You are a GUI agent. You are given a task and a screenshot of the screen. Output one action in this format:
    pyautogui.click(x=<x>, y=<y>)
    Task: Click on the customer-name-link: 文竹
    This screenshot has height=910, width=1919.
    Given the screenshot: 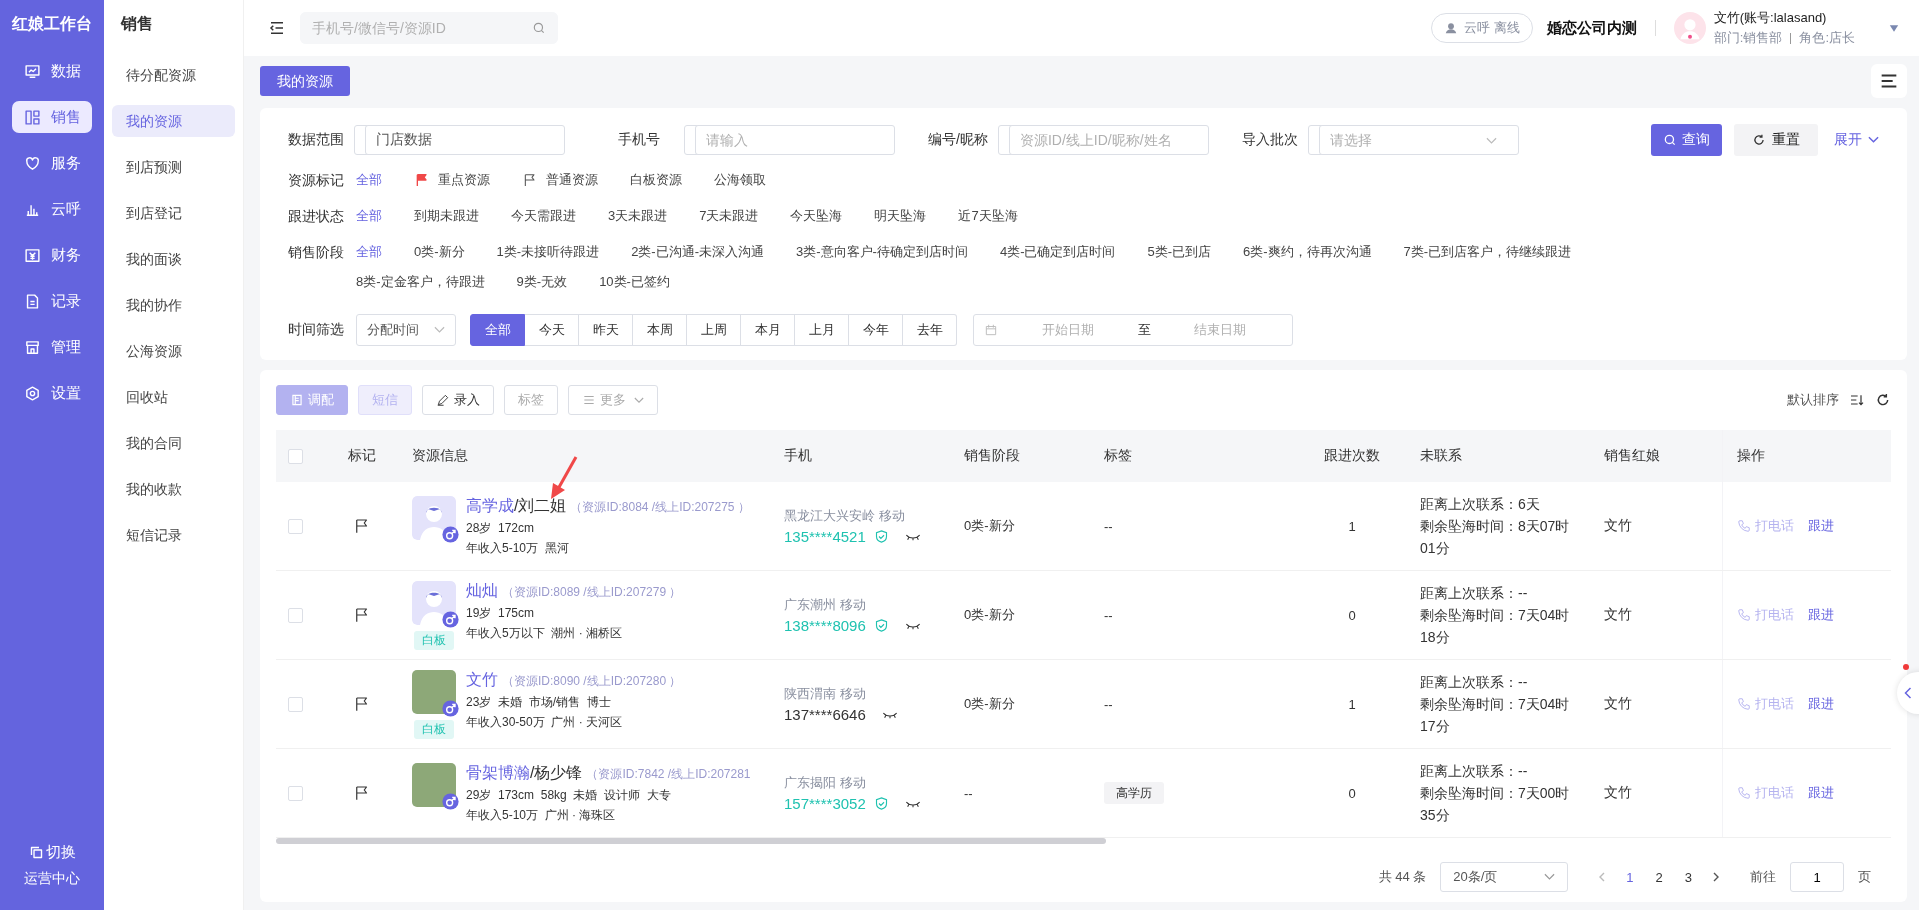 What is the action you would take?
    pyautogui.click(x=482, y=680)
    